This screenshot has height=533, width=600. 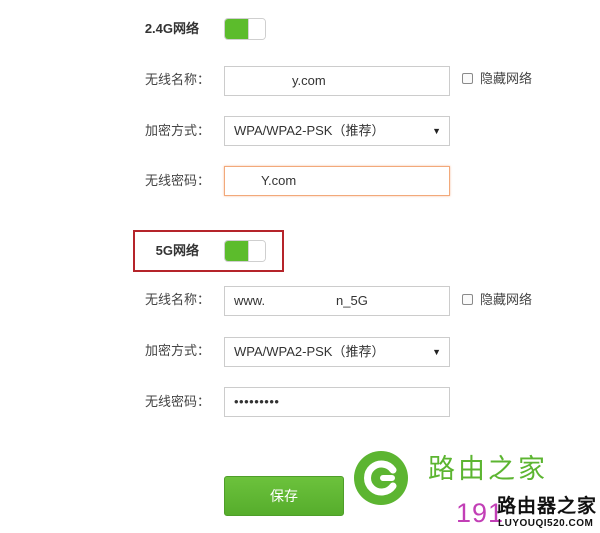 What do you see at coordinates (546, 523) in the screenshot?
I see `watermark-url: LUYOUQI520.COM` at bounding box center [546, 523].